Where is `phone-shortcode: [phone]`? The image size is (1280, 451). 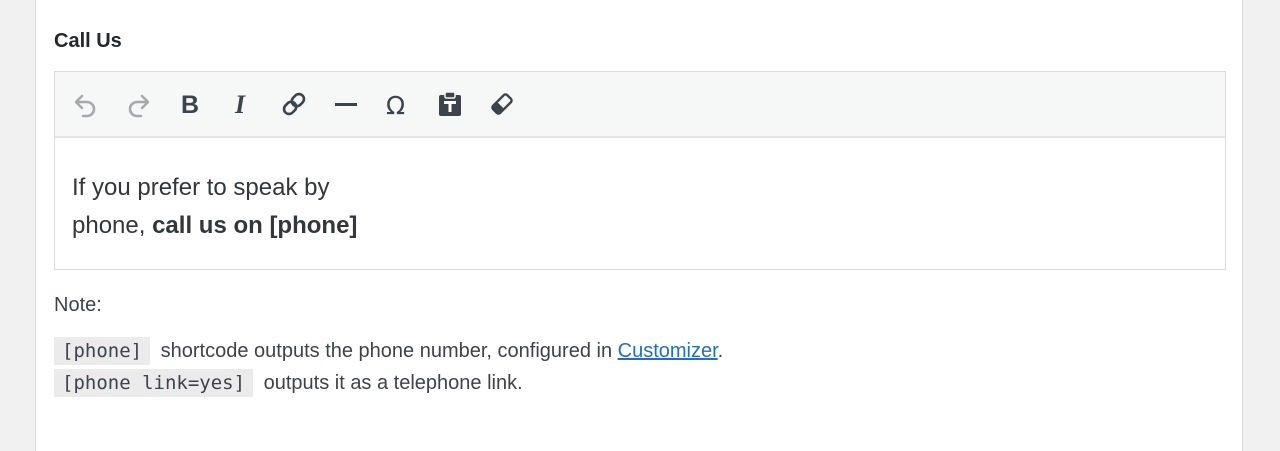 phone-shortcode: [phone] is located at coordinates (102, 351).